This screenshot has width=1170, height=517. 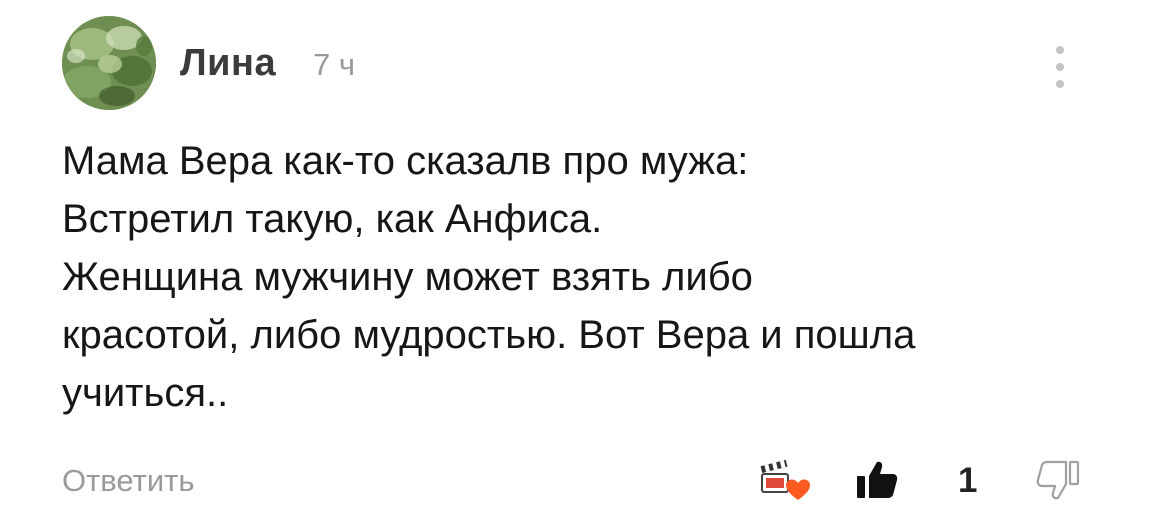 I want to click on like-count: 1, so click(x=968, y=480).